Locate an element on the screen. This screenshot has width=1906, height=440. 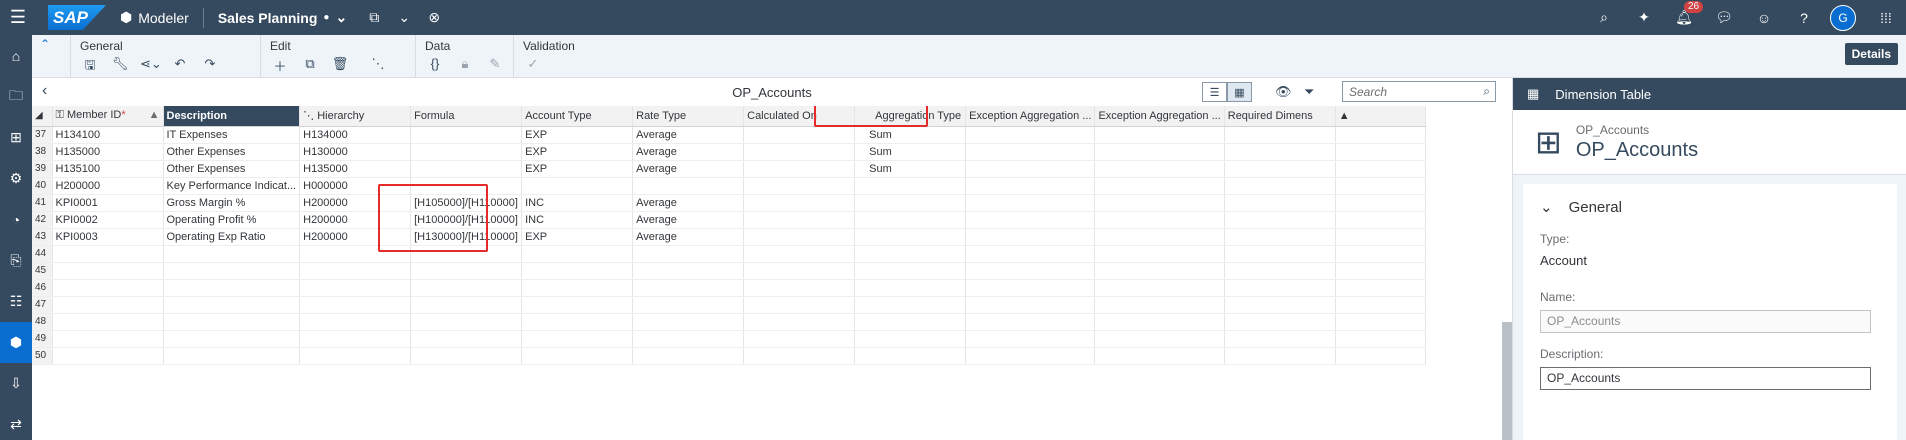
app-name: ⬢ Modeler is located at coordinates (154, 17).